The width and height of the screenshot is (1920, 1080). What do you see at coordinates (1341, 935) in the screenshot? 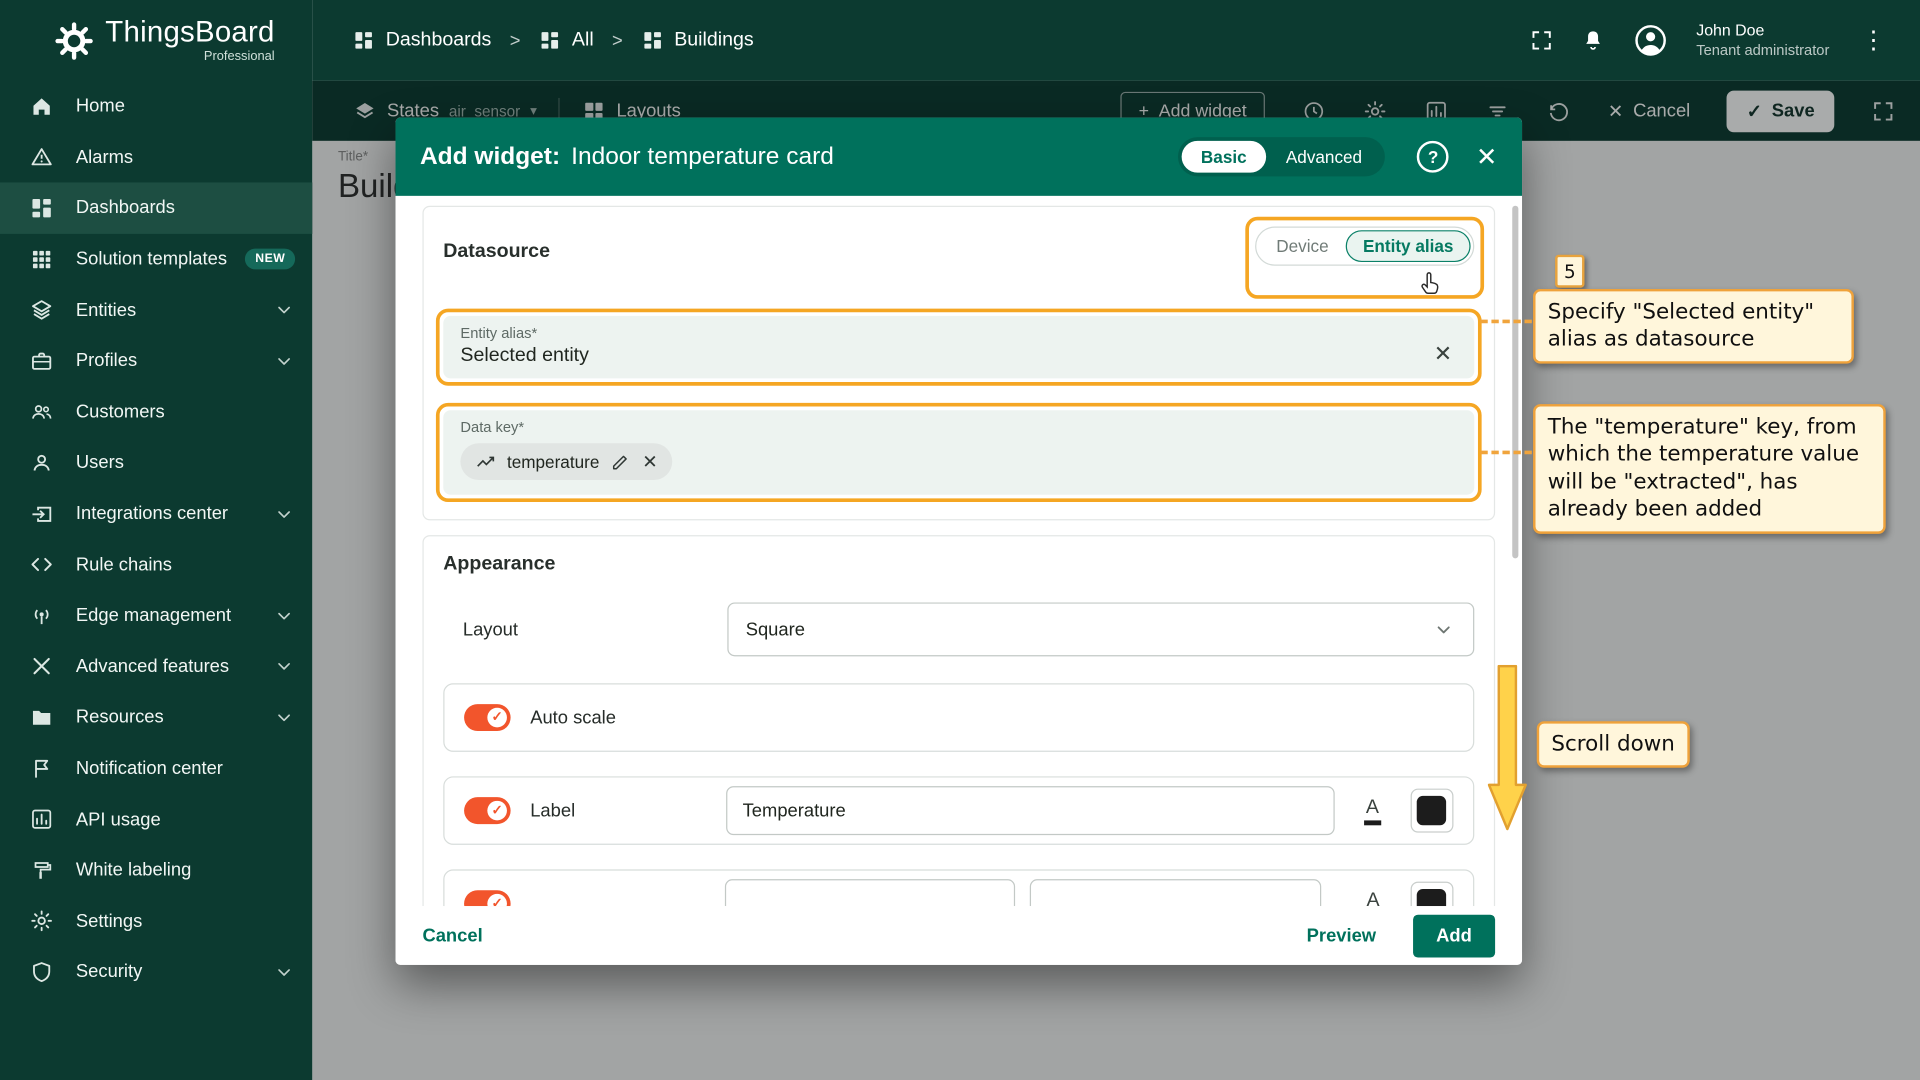
I see `preview-button: Preview` at bounding box center [1341, 935].